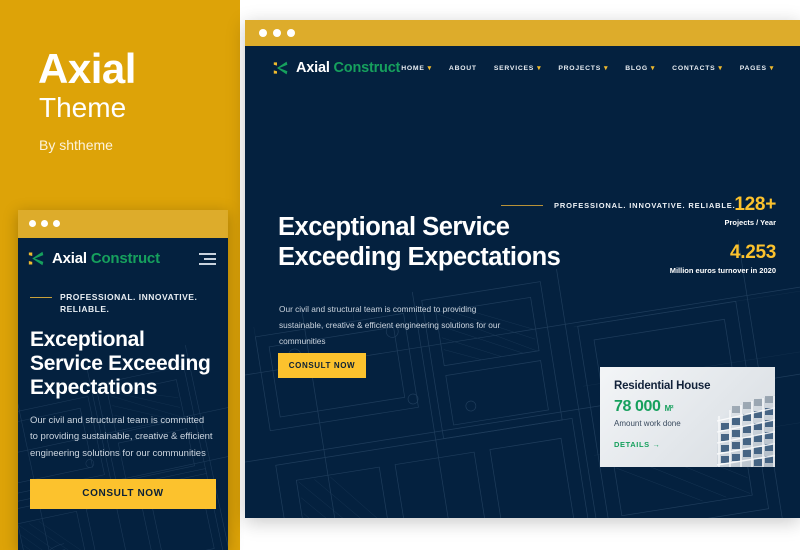  What do you see at coordinates (518, 68) in the screenshot?
I see `nav-item-services: SERVICES ▾` at bounding box center [518, 68].